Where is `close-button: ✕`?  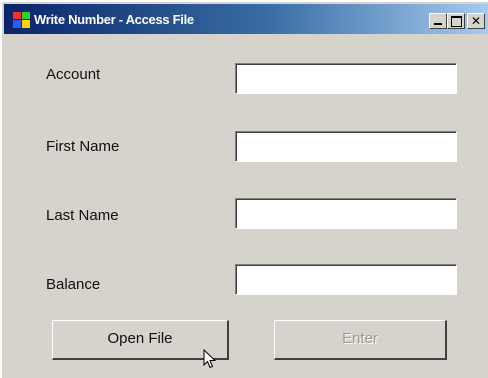 close-button: ✕ is located at coordinates (476, 21).